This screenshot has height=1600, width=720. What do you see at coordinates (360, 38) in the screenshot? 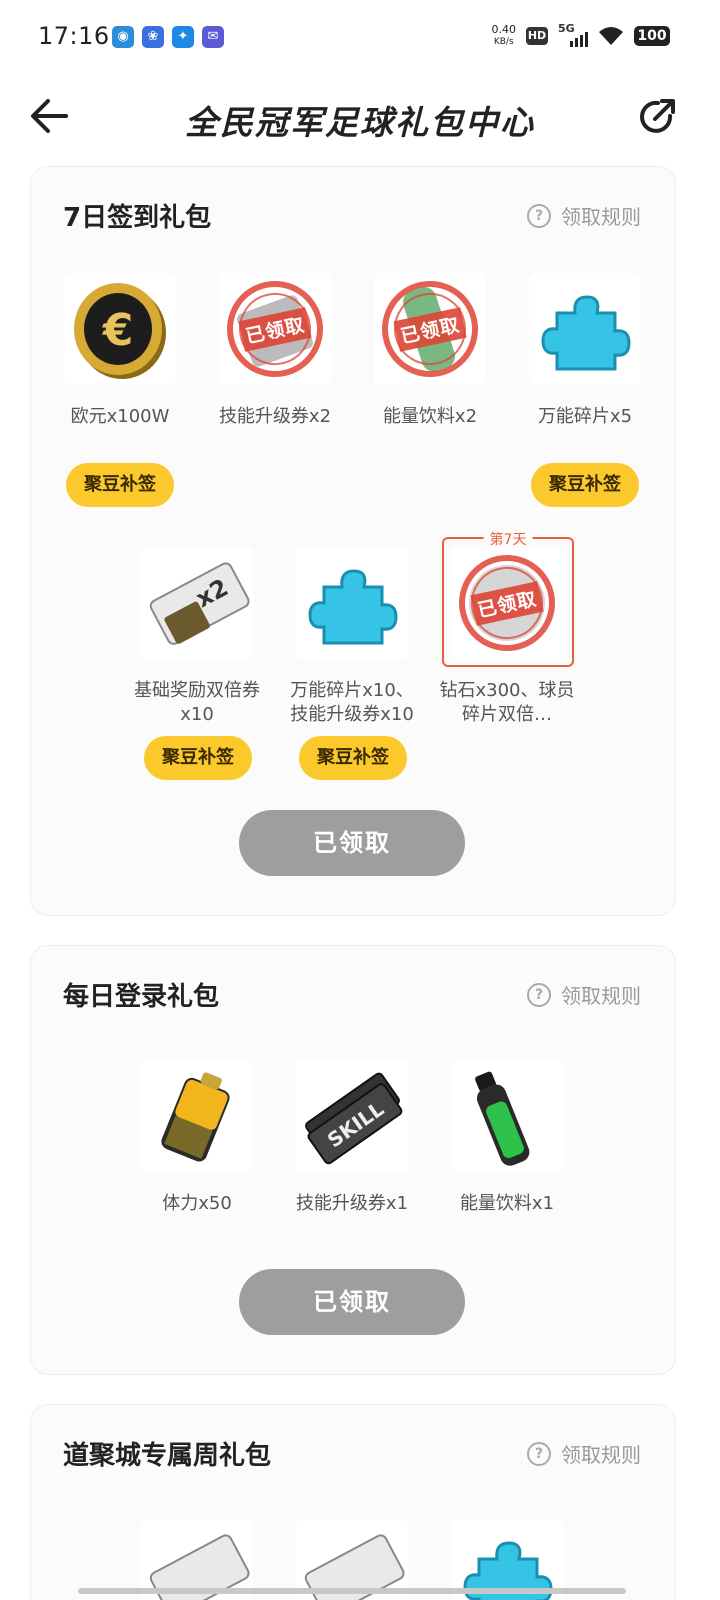
I see `status-bar: 17:16 ◉ ❀ ✦ ✉ 0.40 KB/s HD 5G 100` at bounding box center [360, 38].